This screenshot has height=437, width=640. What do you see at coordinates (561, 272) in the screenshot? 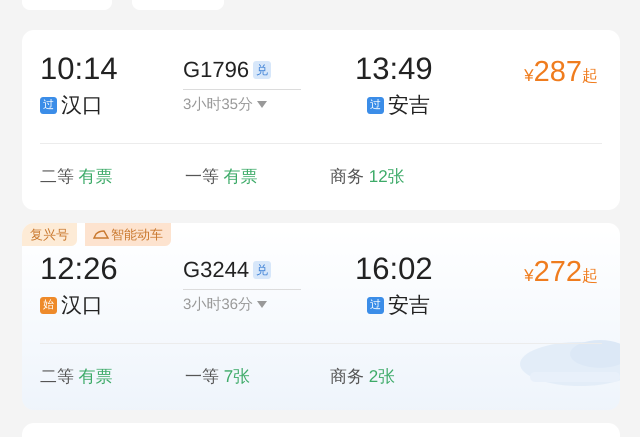
I see `price: ¥272起` at bounding box center [561, 272].